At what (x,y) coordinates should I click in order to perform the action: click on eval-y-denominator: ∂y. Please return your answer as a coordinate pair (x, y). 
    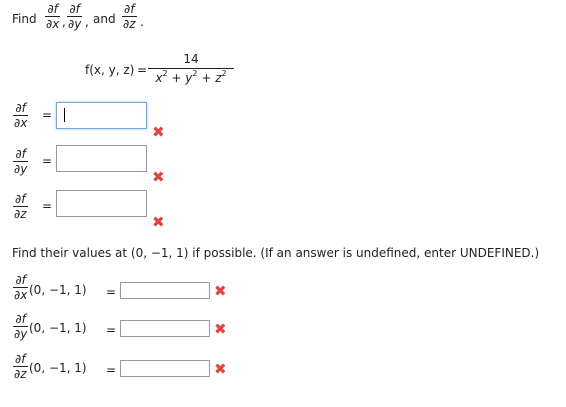
    Looking at the image, I should click on (21, 333).